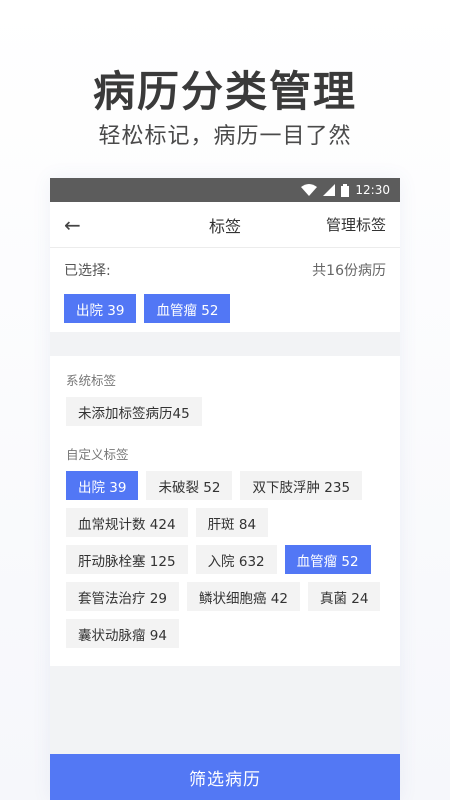  I want to click on tag-chip: 未破裂 52, so click(189, 485).